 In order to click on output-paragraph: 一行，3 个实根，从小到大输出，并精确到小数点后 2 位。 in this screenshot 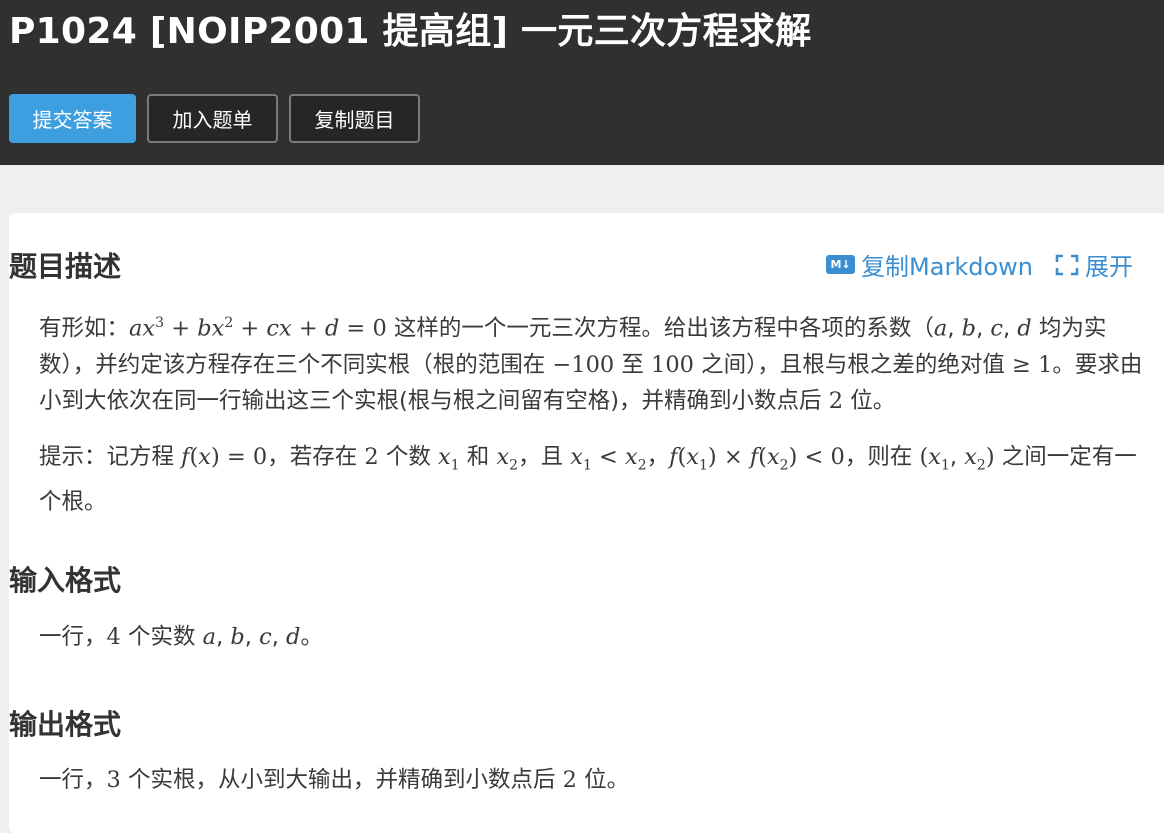, I will do `click(334, 780)`.